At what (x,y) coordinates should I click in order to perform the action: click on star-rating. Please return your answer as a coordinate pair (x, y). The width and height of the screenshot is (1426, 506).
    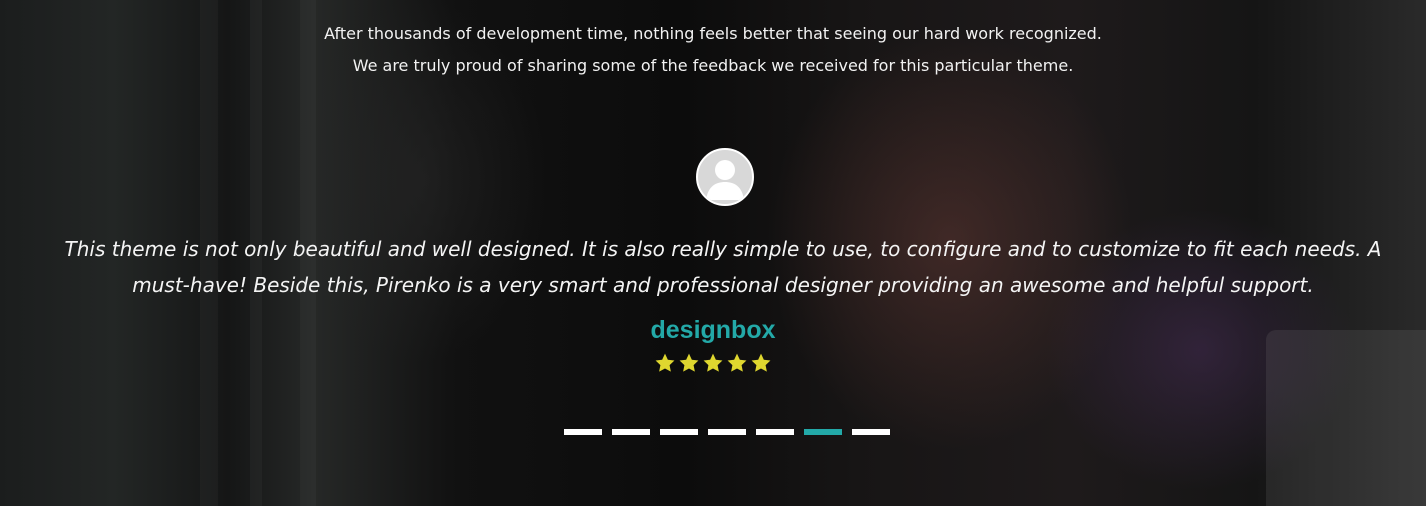
    Looking at the image, I should click on (713, 363).